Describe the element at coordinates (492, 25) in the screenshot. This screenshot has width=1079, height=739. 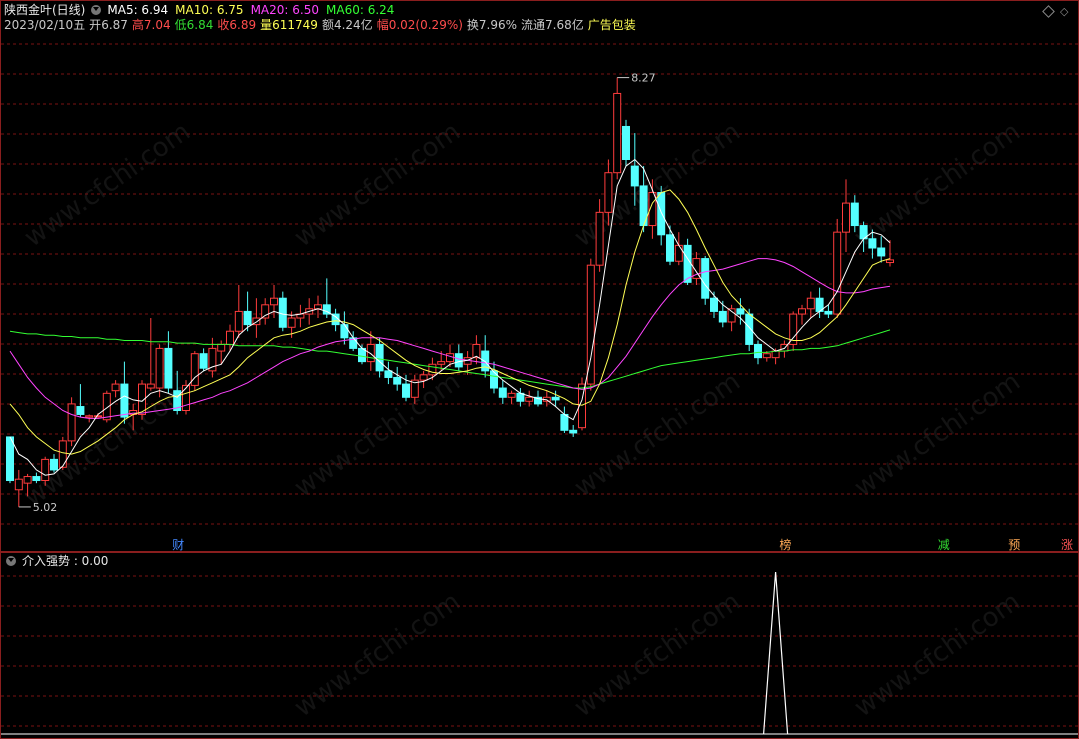
I see `turnover-value: 换7.96%` at that location.